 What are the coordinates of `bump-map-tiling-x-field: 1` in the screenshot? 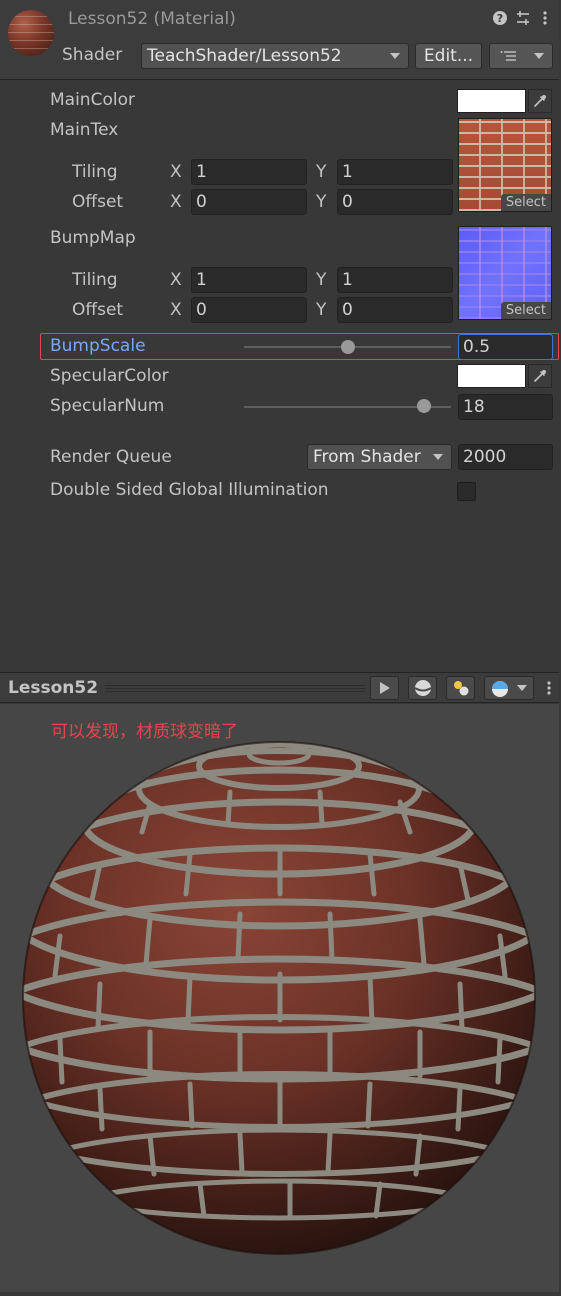 It's located at (249, 280).